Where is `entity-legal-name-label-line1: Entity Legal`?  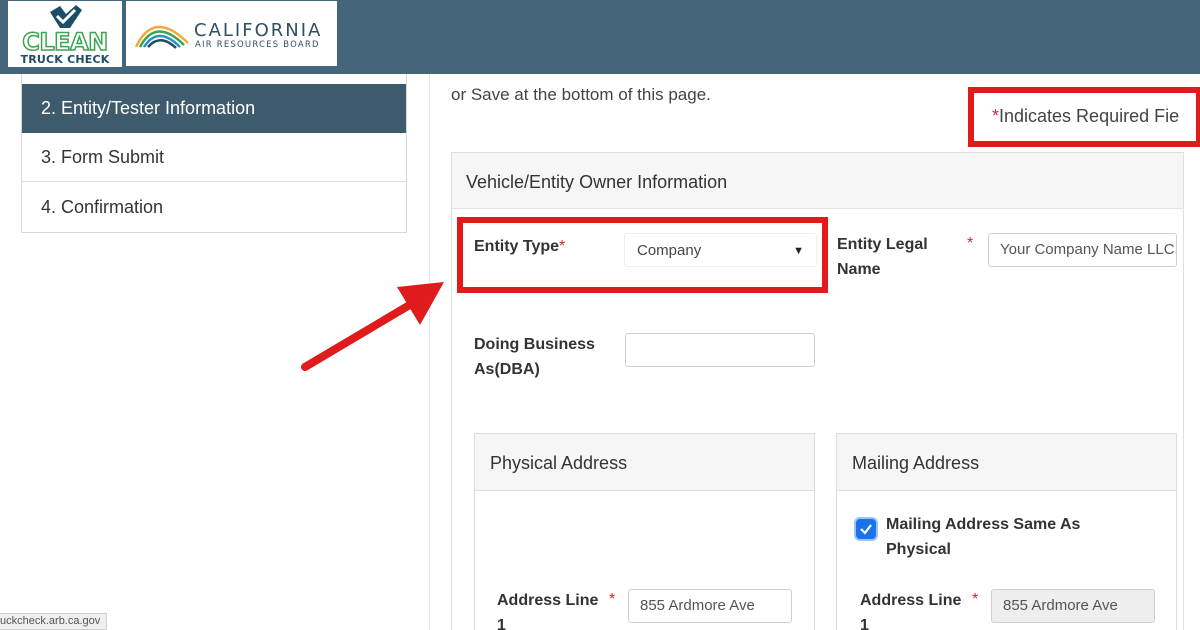
entity-legal-name-label-line1: Entity Legal is located at coordinates (882, 244).